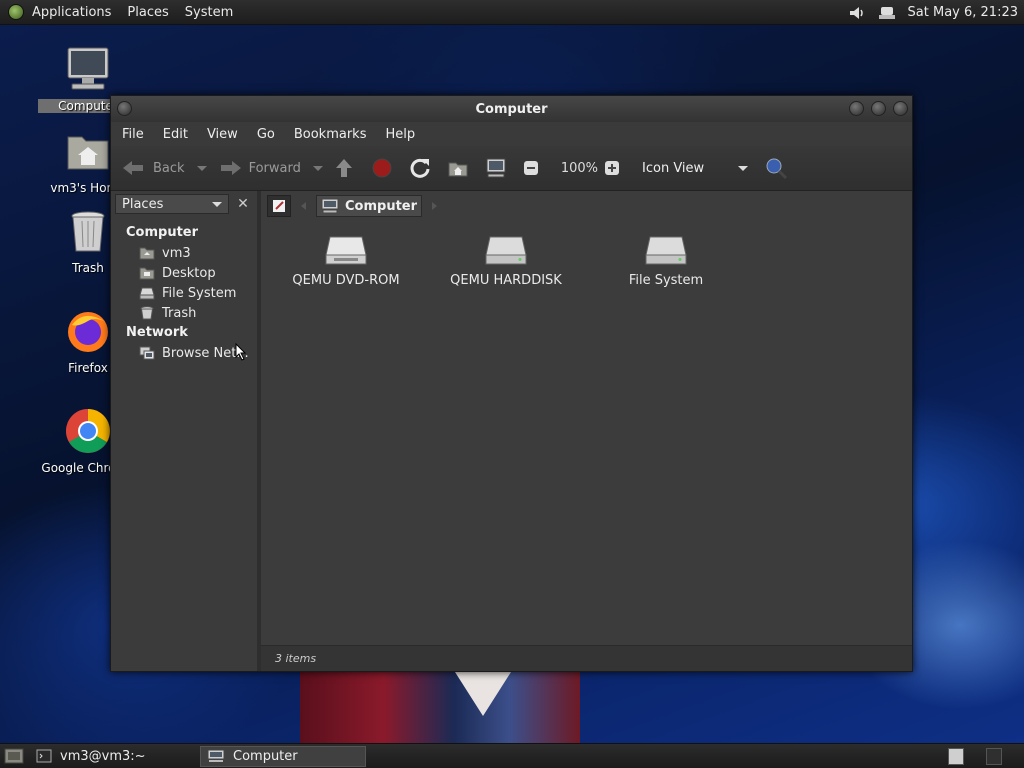 This screenshot has width=1024, height=768. I want to click on file-item-label: QEMU DVD-ROM, so click(346, 280).